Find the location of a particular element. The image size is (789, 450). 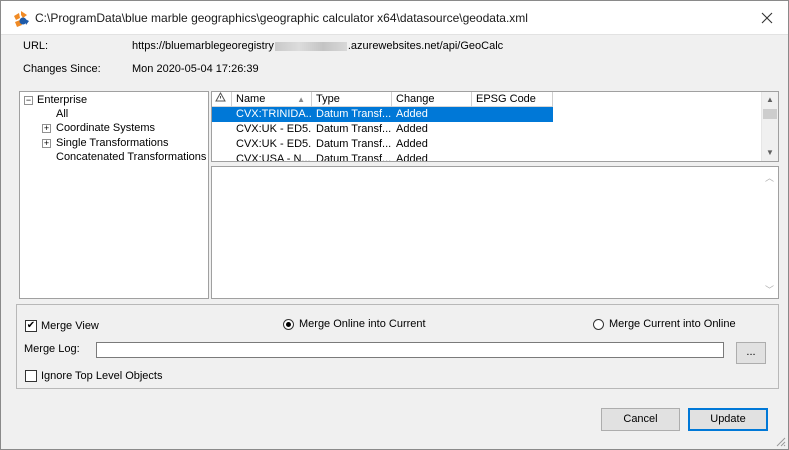

grid-scrollbar: ▲ ▼ is located at coordinates (769, 126).